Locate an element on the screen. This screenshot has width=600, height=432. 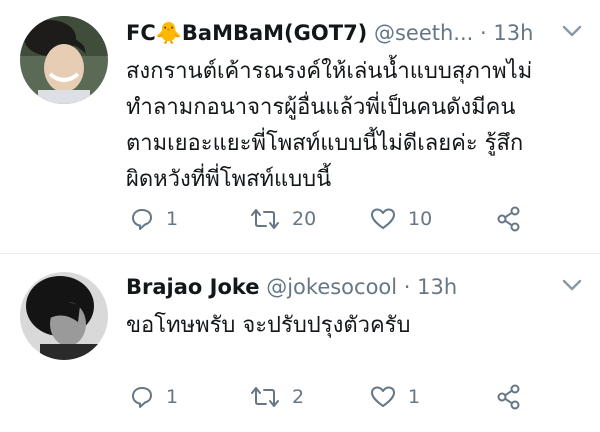
like-count: 1 is located at coordinates (414, 397).